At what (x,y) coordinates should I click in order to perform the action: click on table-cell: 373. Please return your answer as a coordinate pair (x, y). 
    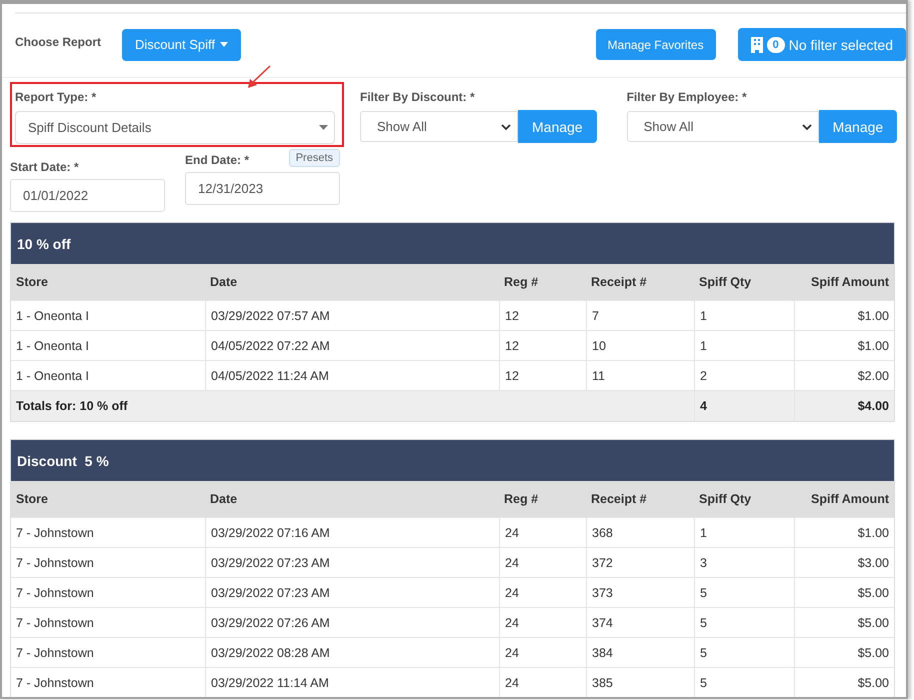
    Looking at the image, I should click on (640, 592).